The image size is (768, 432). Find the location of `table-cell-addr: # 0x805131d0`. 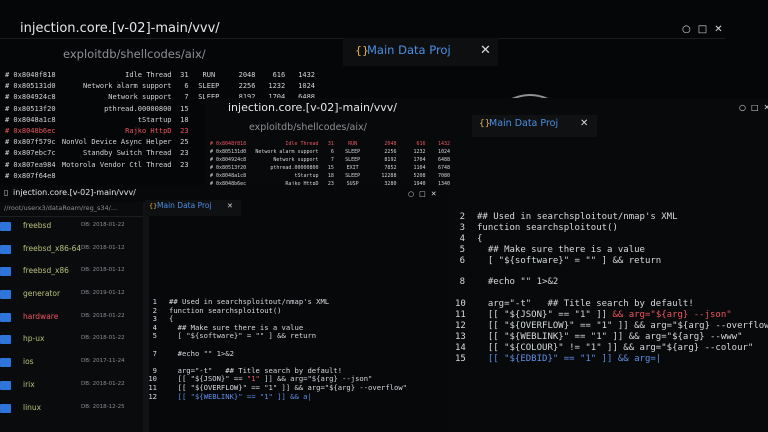

table-cell-addr: # 0x805131d0 is located at coordinates (228, 152).